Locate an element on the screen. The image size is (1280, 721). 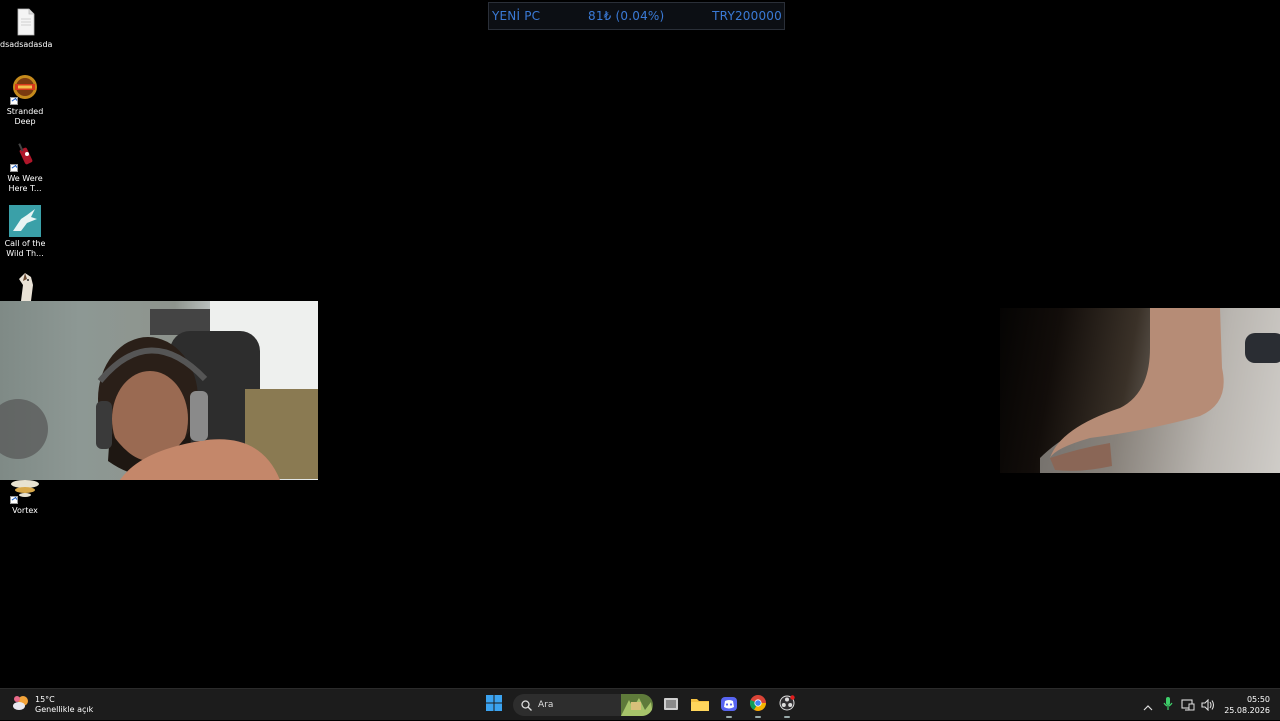
taskbar-center-apps: Ara is located at coordinates (641, 705).